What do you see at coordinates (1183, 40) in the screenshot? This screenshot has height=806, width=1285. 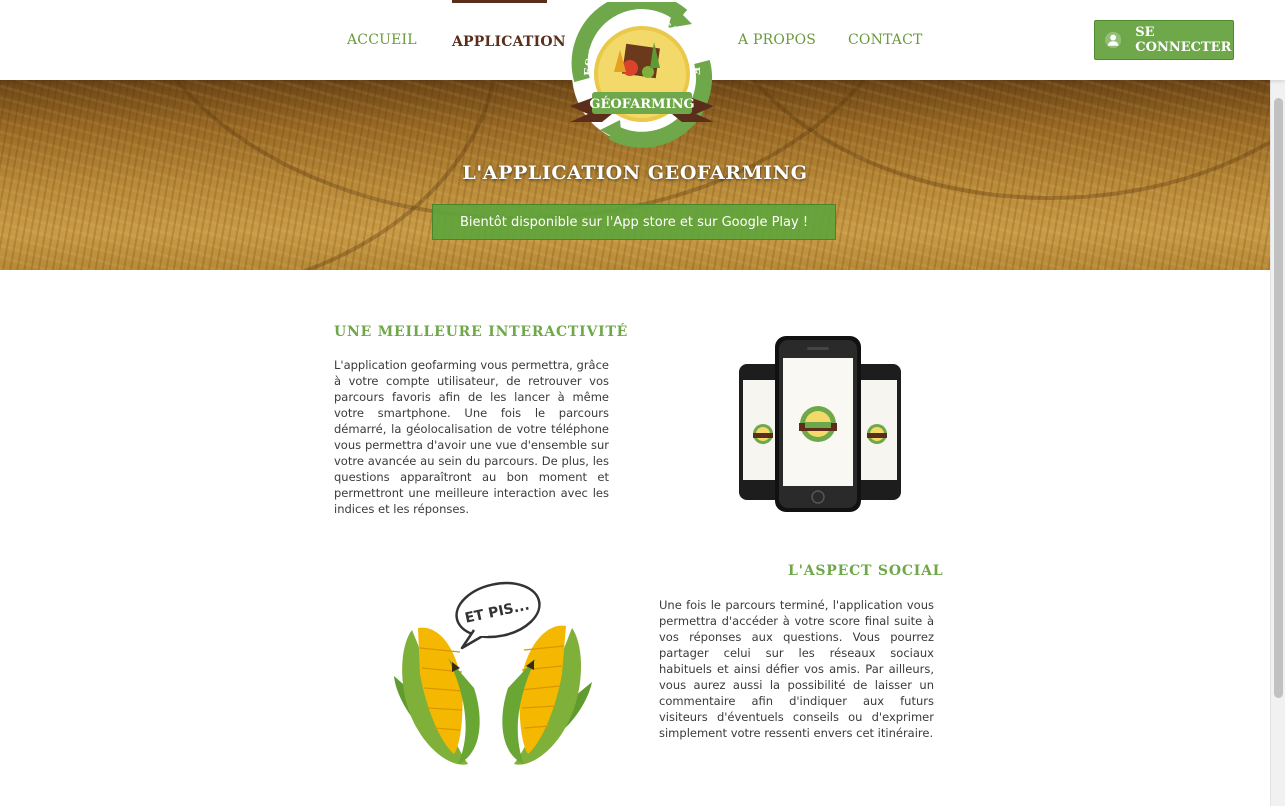 I see `login-label: SE CONNECTER` at bounding box center [1183, 40].